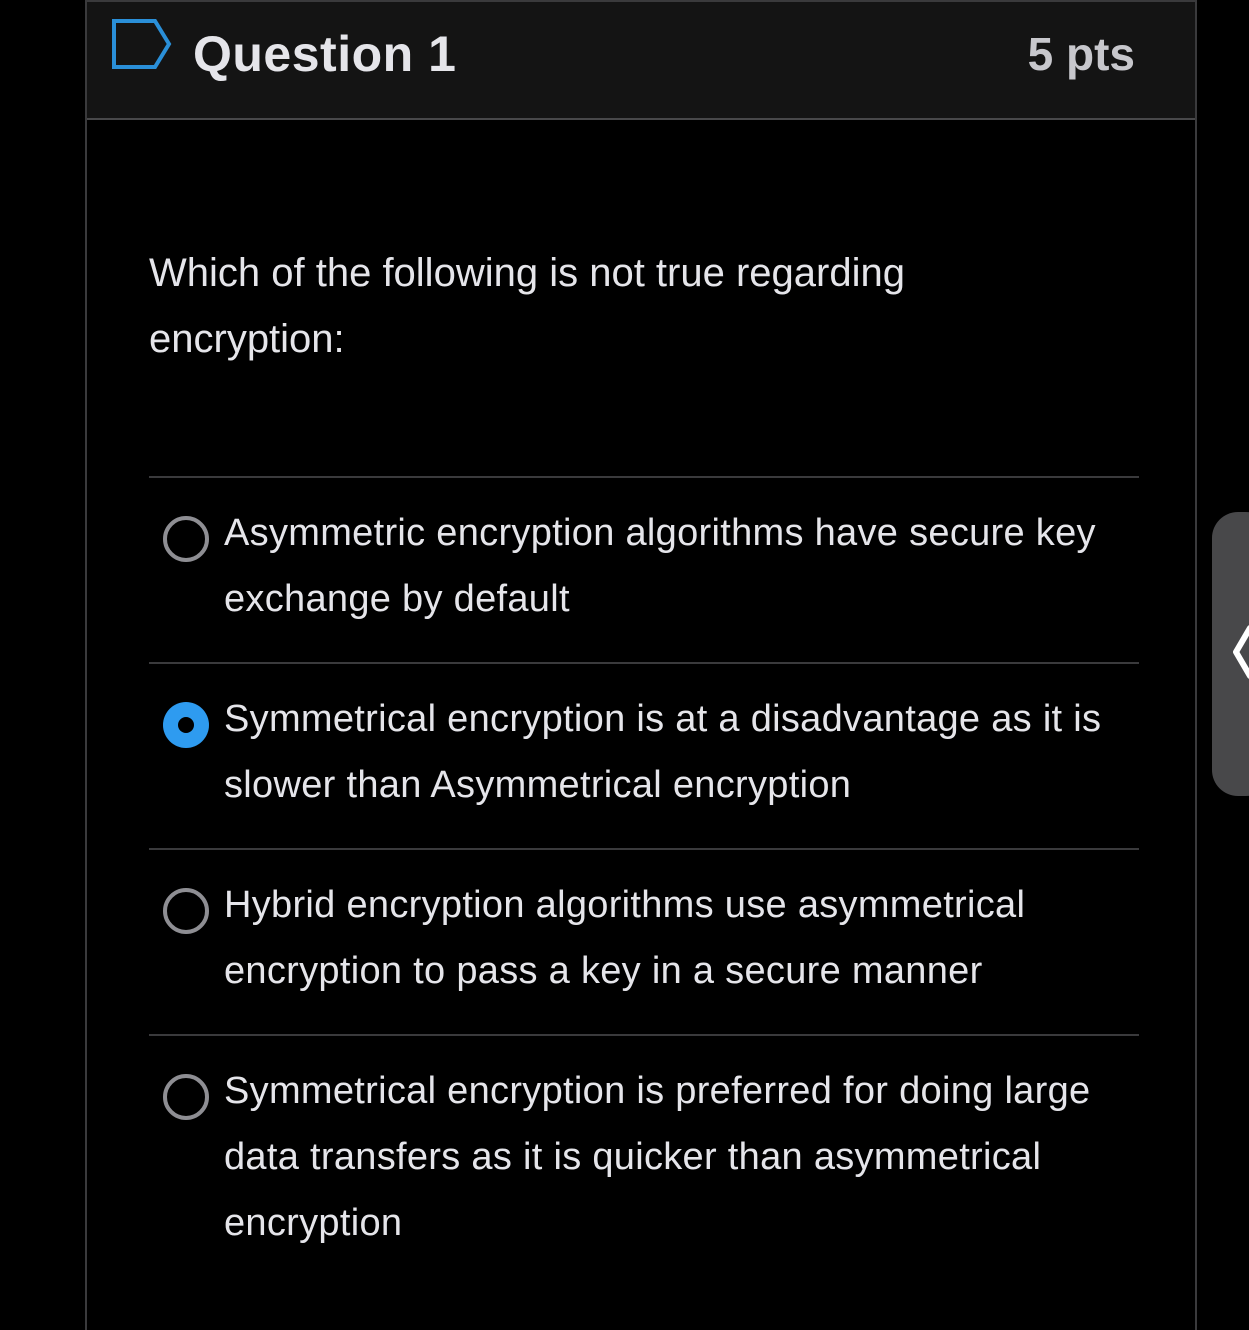 This screenshot has height=1330, width=1249. Describe the element at coordinates (142, 44) in the screenshot. I see `flag-outline-icon` at that location.